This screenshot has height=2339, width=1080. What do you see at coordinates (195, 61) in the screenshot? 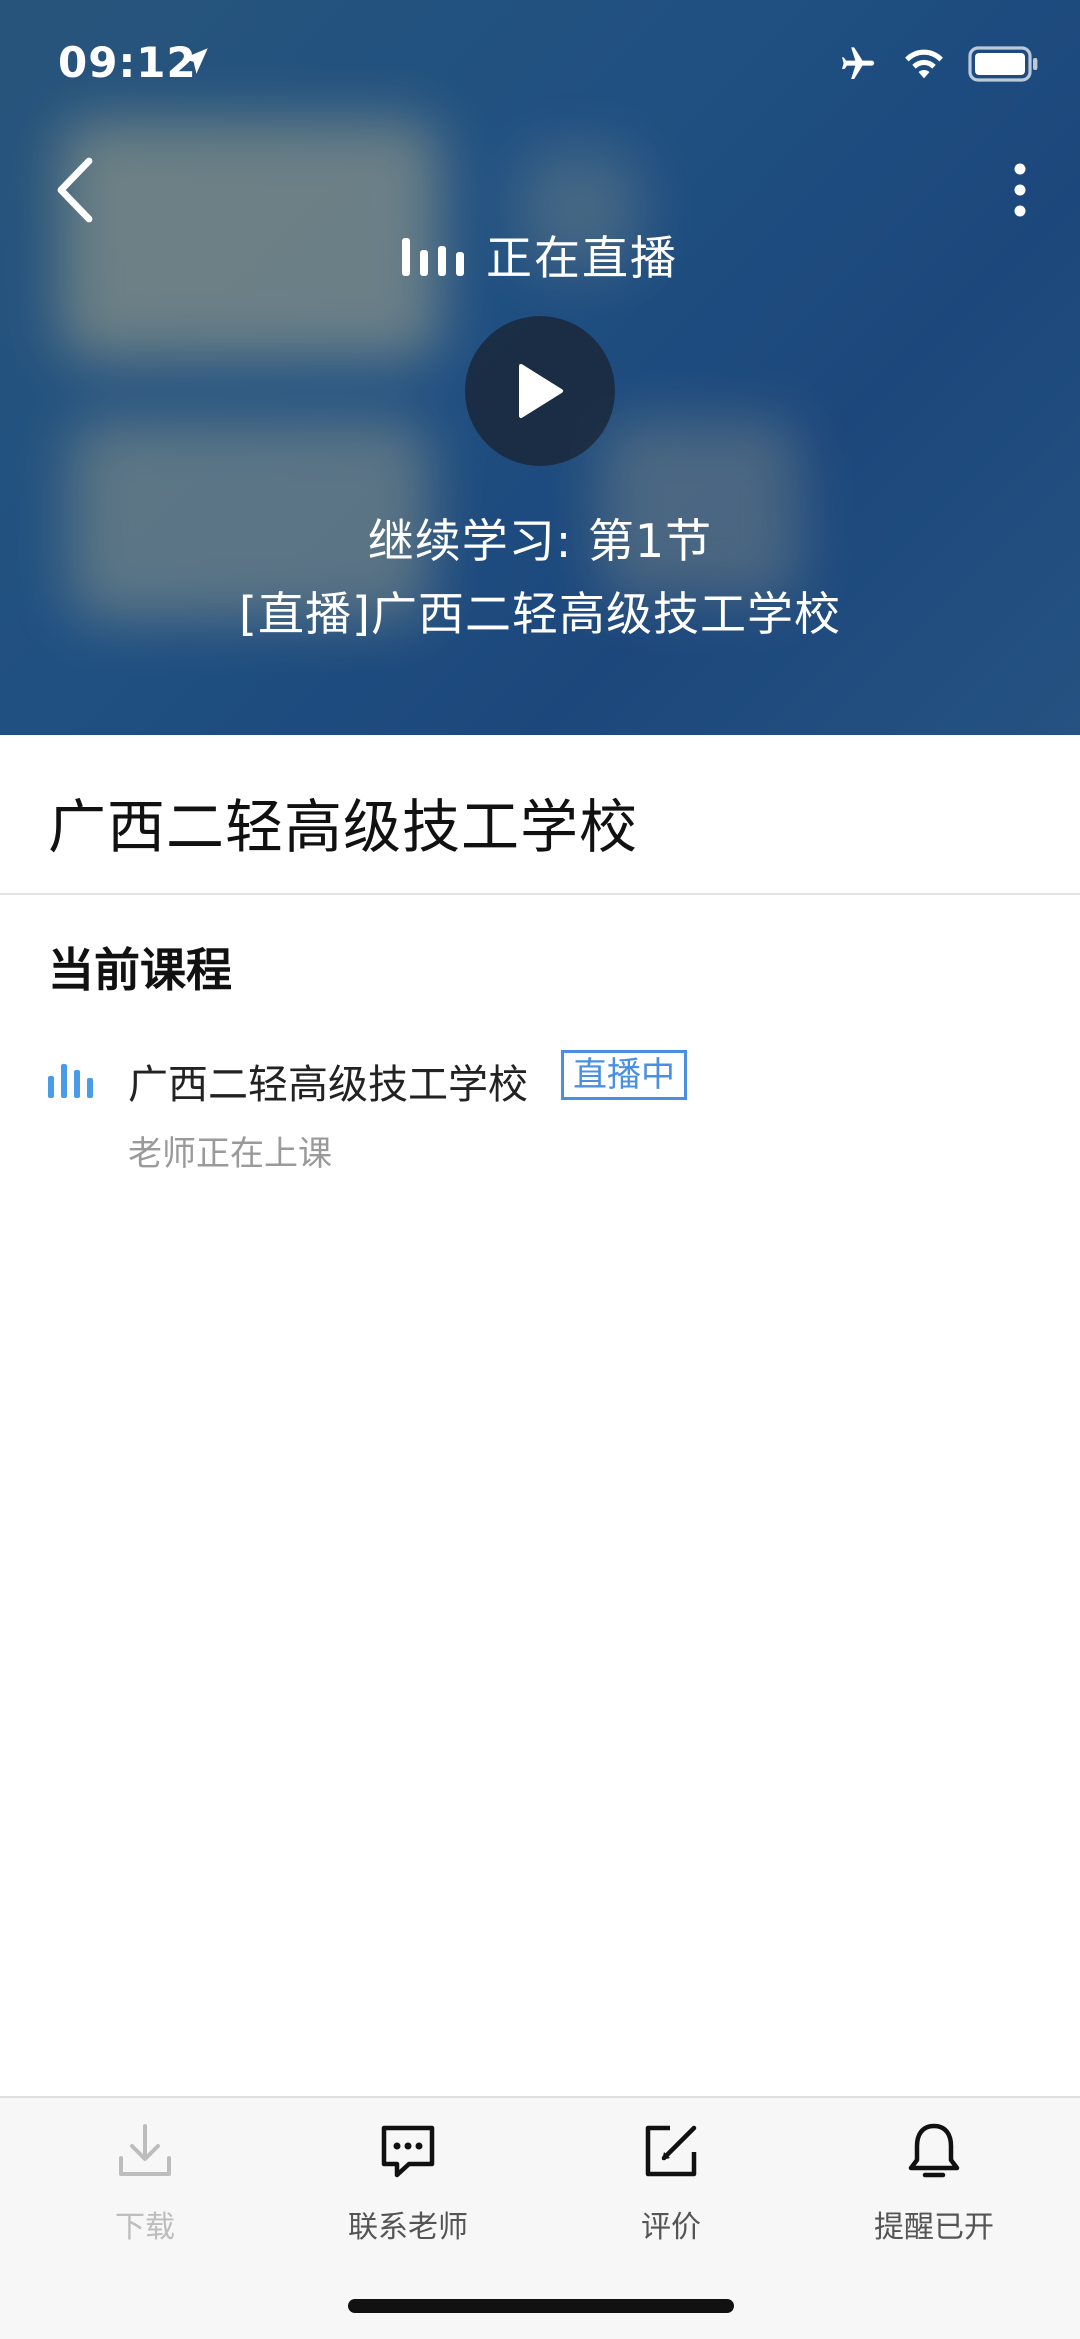
I see `location-arrow-icon` at bounding box center [195, 61].